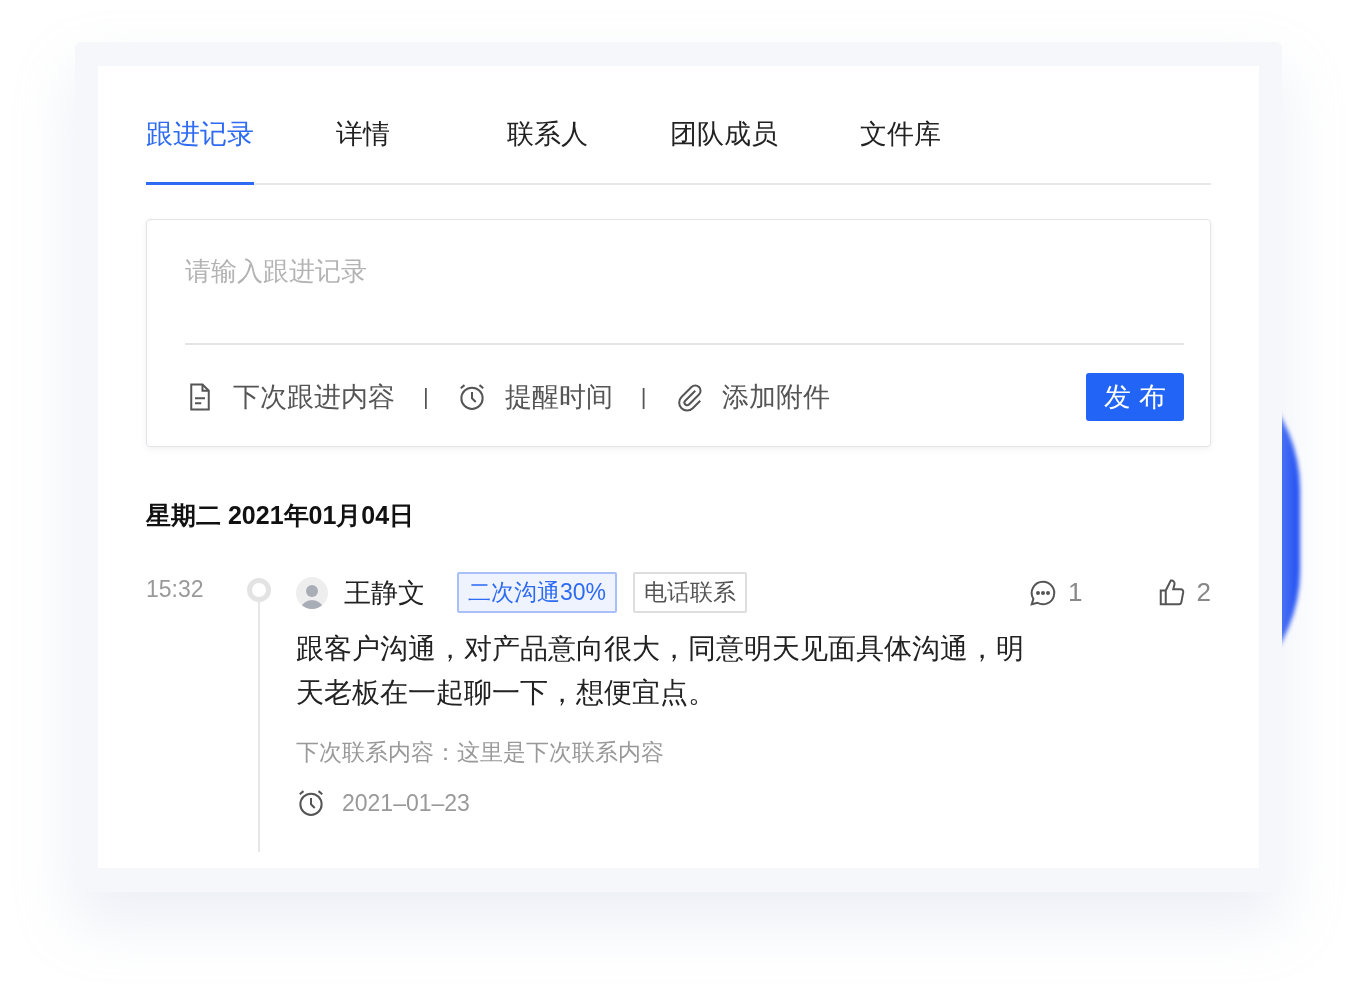  What do you see at coordinates (1135, 397) in the screenshot?
I see `publish-button: 发 布` at bounding box center [1135, 397].